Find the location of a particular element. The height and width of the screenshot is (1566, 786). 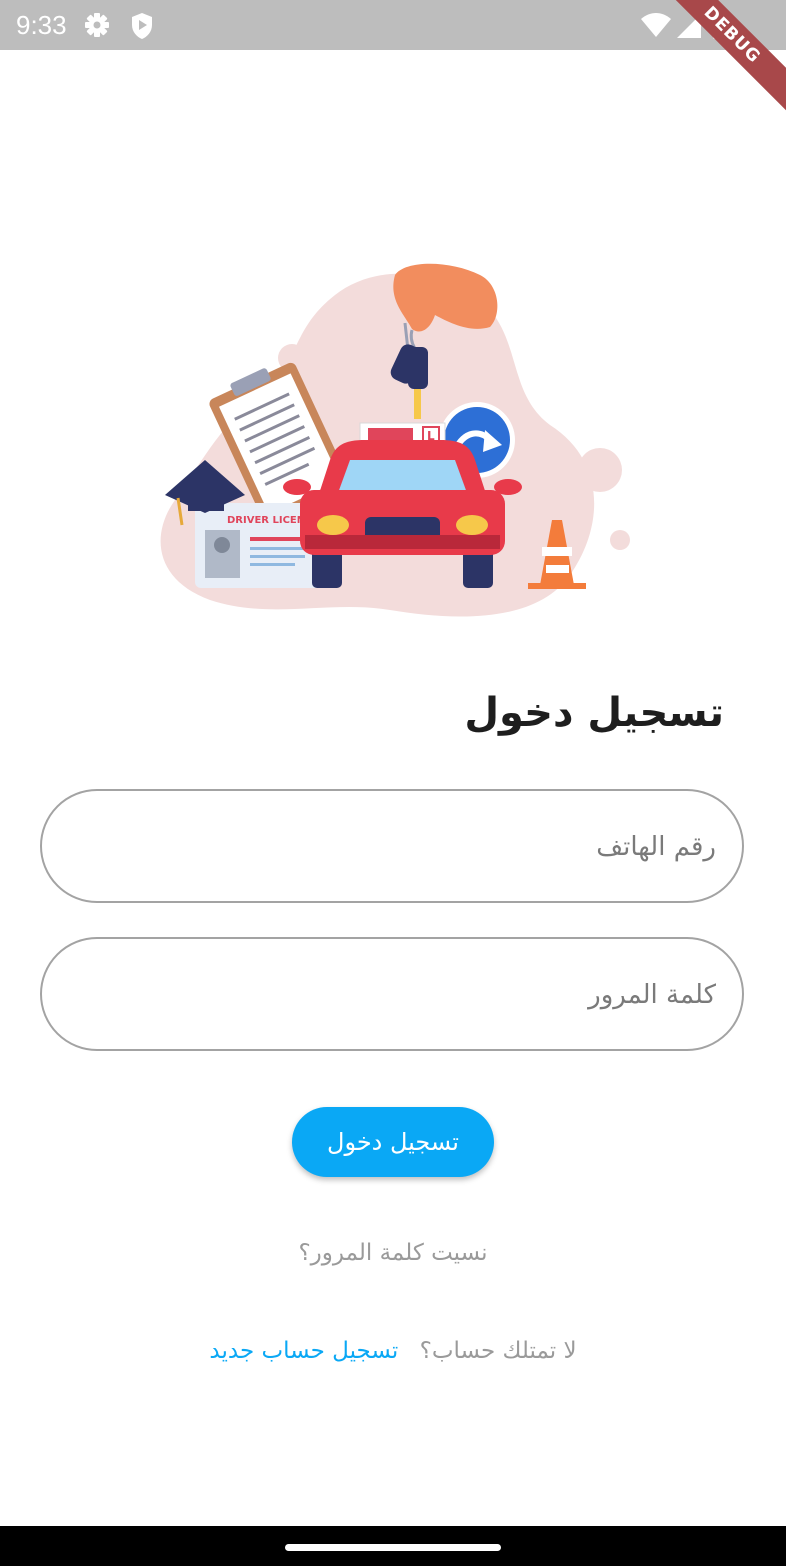

phone-input is located at coordinates (395, 847).